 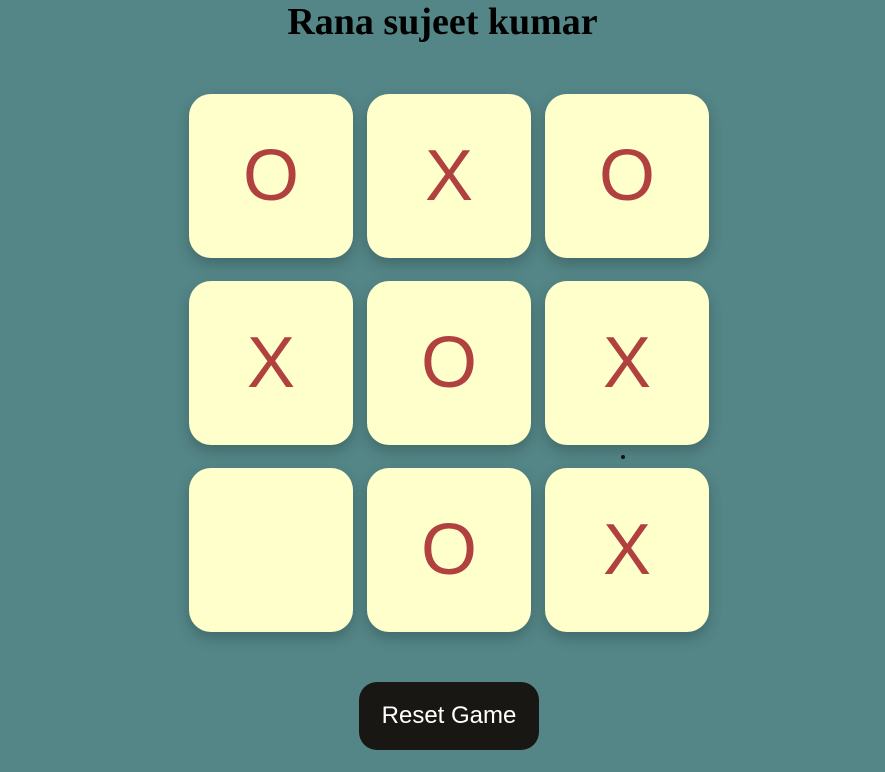 I want to click on reset-game-button: Reset Game, so click(x=449, y=716).